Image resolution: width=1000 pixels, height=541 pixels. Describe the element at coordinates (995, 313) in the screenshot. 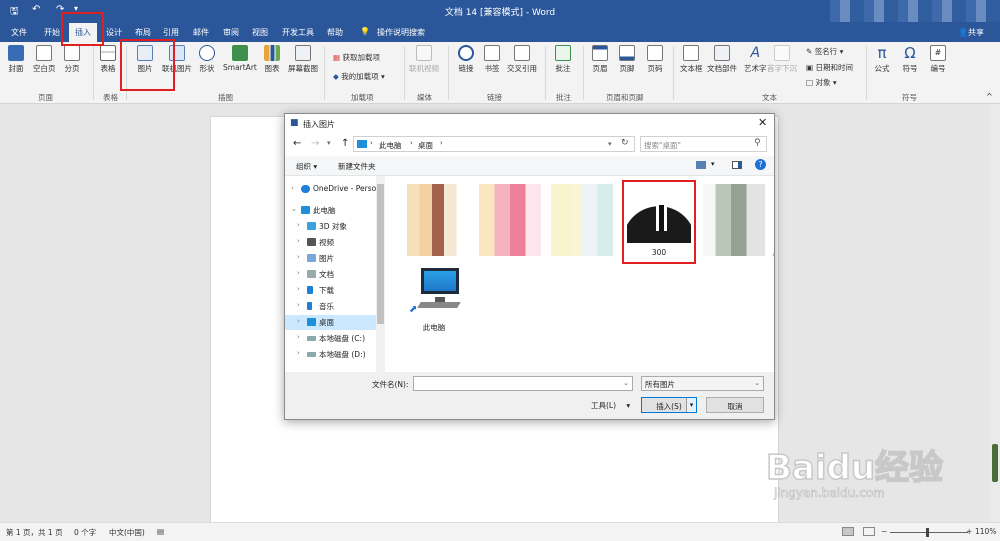

I see `document-scrollbar` at that location.